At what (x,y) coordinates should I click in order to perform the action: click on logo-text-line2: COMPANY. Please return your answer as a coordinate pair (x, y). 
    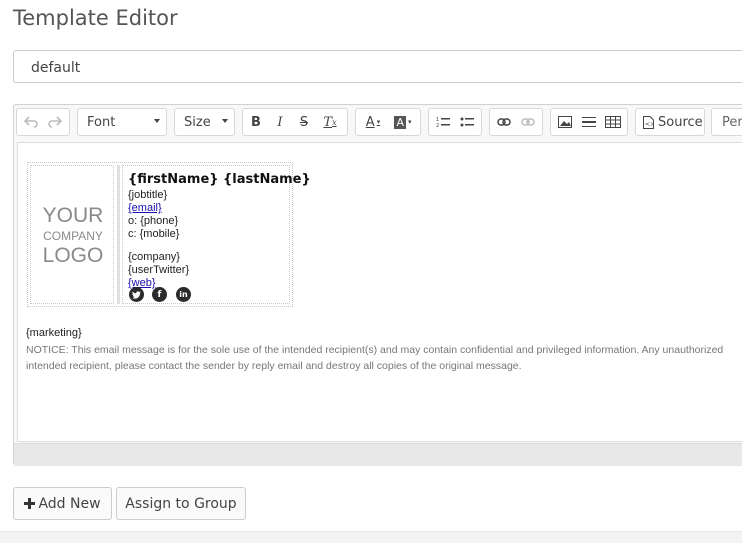
    Looking at the image, I should click on (73, 236).